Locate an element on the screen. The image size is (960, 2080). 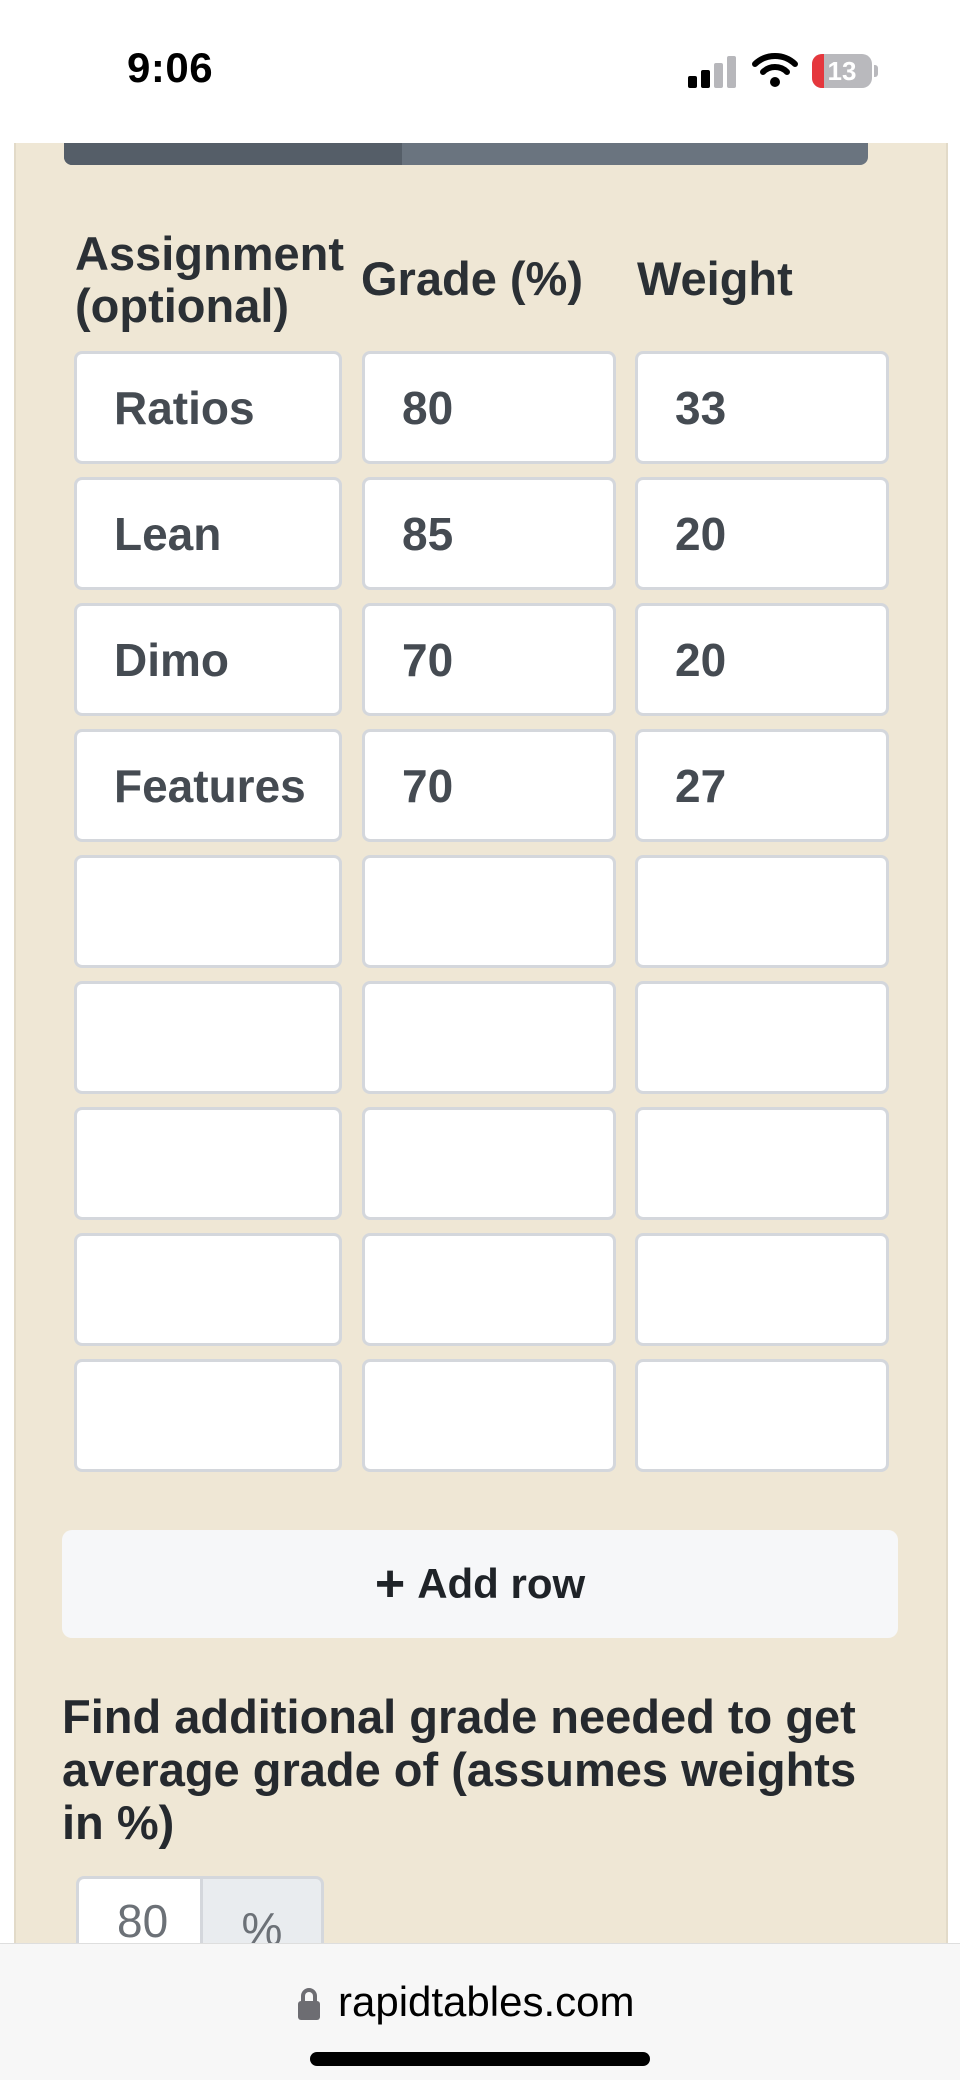
add-row-label: Add row is located at coordinates (501, 1583).